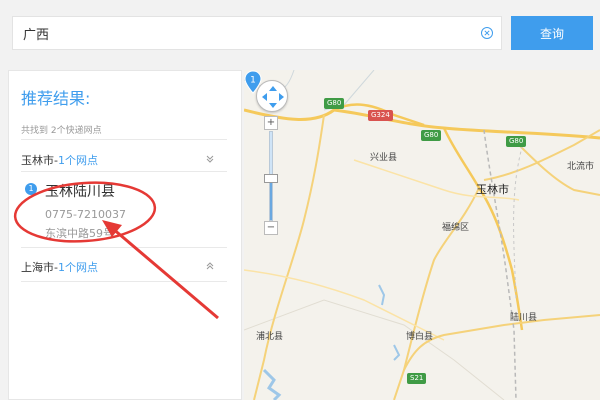 This screenshot has width=600, height=400. Describe the element at coordinates (56, 98) in the screenshot. I see `results-title: 推荐结果:` at that location.